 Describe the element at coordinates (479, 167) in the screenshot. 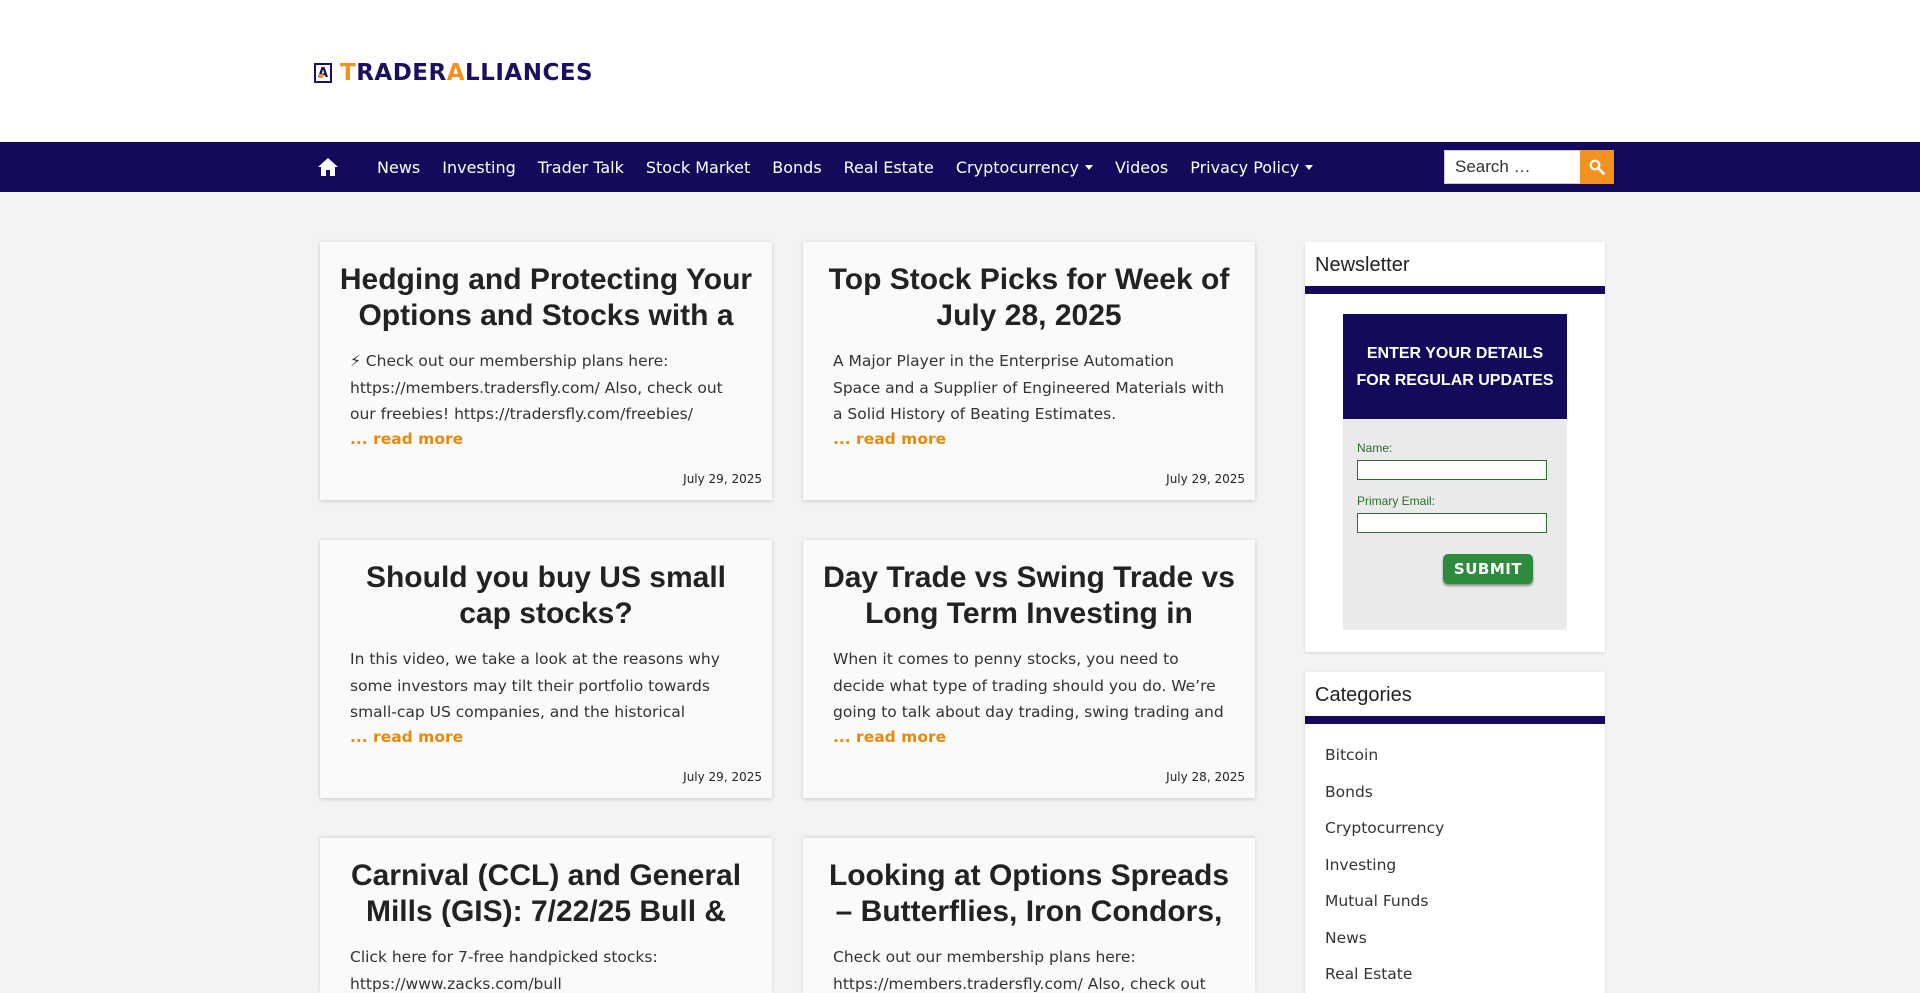

I see `nav-item-investing: Investing` at that location.